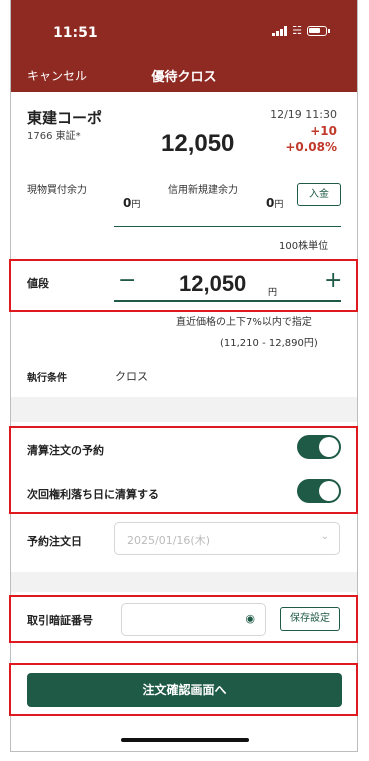  Describe the element at coordinates (303, 114) in the screenshot. I see `stock-datetime: 12/19 11:30` at that location.